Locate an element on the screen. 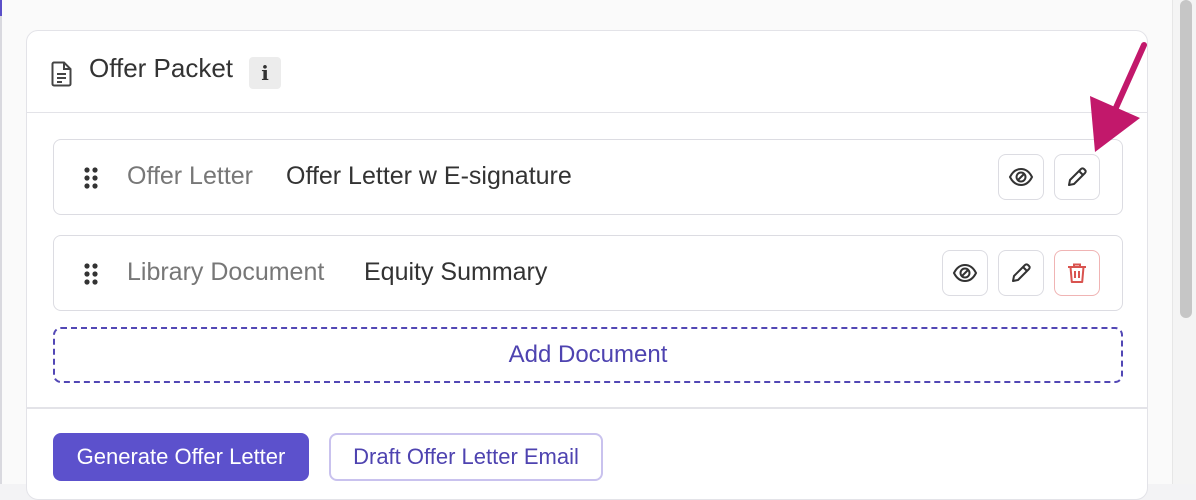 This screenshot has height=500, width=1196. document-name: Equity Summary is located at coordinates (456, 272).